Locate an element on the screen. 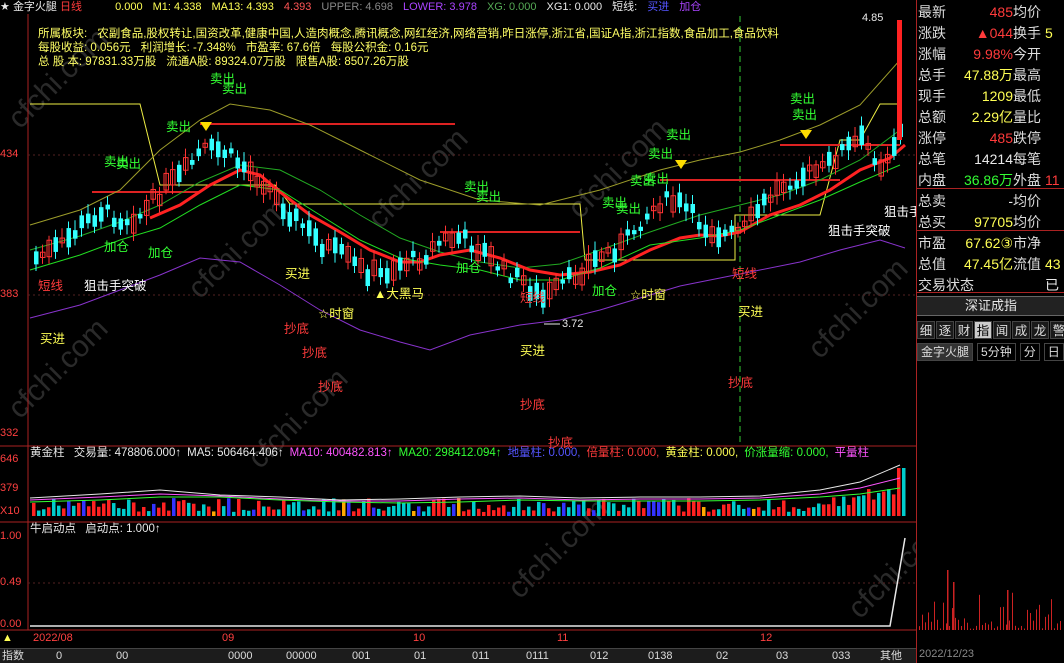 The height and width of the screenshot is (663, 1064). quote-row: 涨停 485 跌停 is located at coordinates (990, 138).